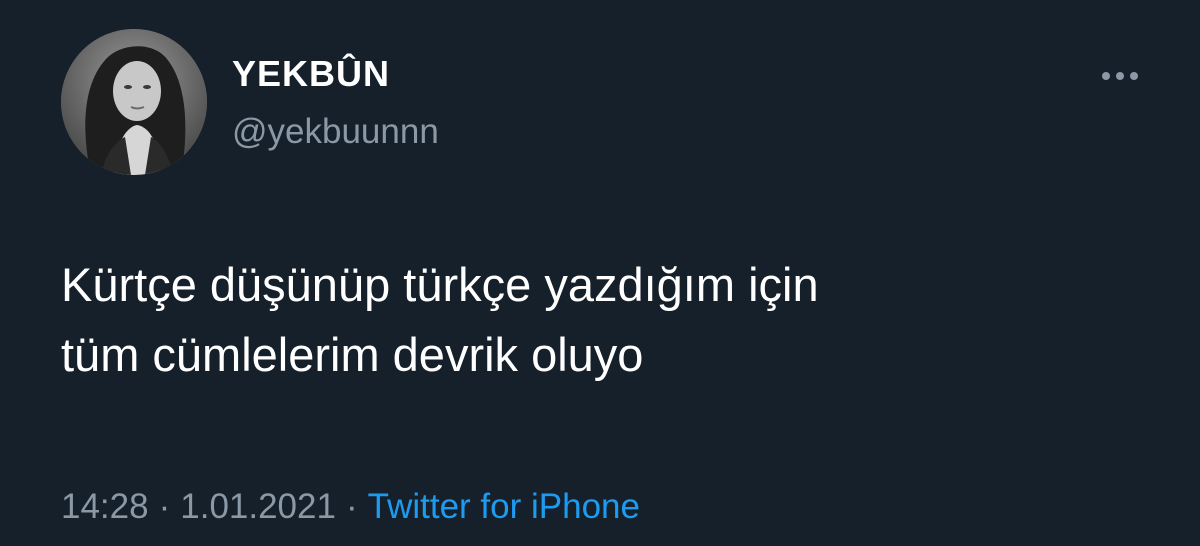  I want to click on tweet-metadata: 14:28 · 1.01.2021 · Twitter for iPhone, so click(350, 507).